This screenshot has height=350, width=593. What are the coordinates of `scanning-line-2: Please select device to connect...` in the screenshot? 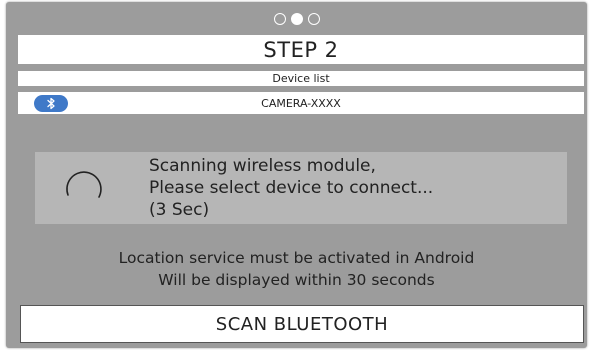 It's located at (291, 188).